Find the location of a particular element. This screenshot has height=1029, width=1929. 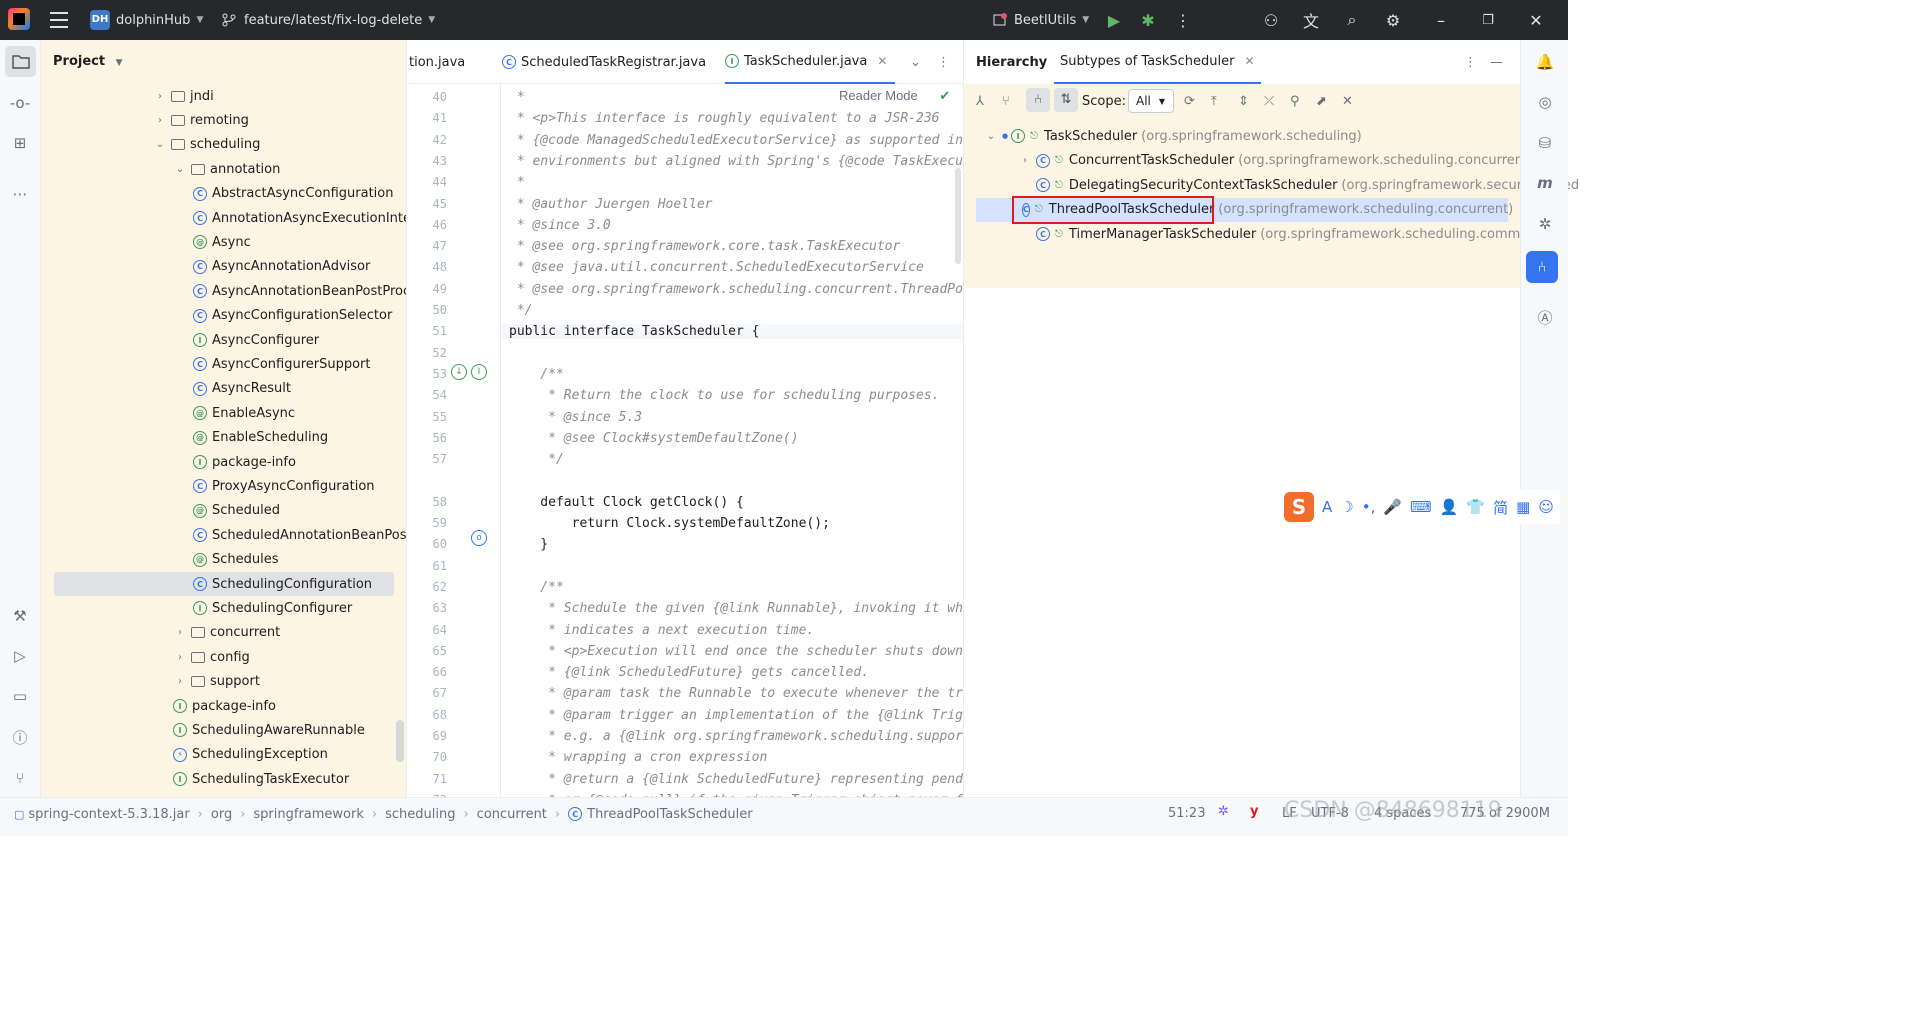

debug-icon: ✱ is located at coordinates (1148, 20).